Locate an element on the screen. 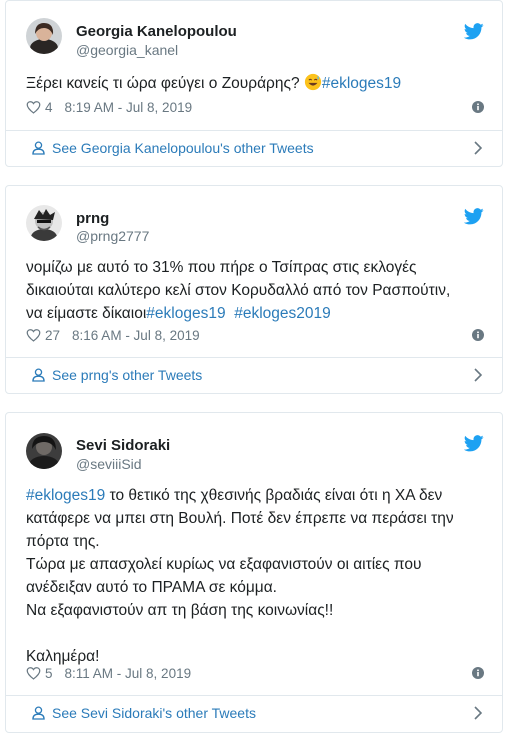 The width and height of the screenshot is (505, 733). timestamp: 8:16 AM - Jul 8, 2019 is located at coordinates (136, 335).